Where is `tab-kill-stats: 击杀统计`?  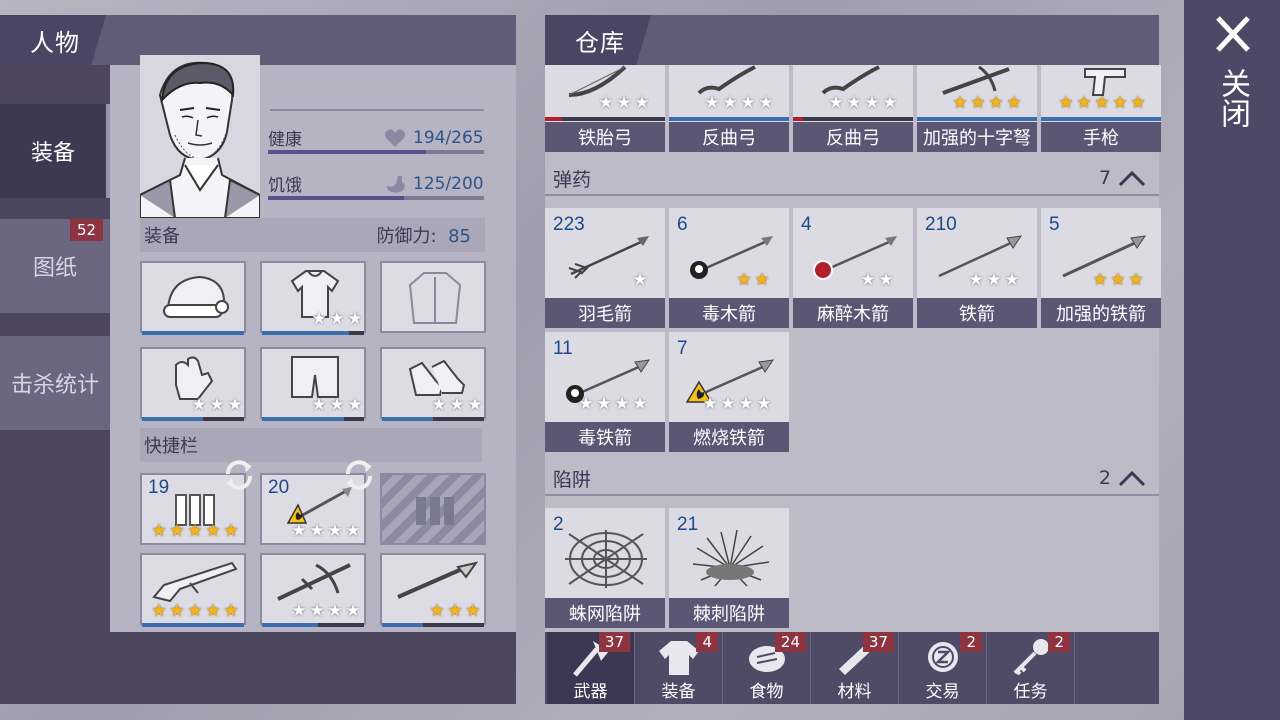 tab-kill-stats: 击杀统计 is located at coordinates (55, 383).